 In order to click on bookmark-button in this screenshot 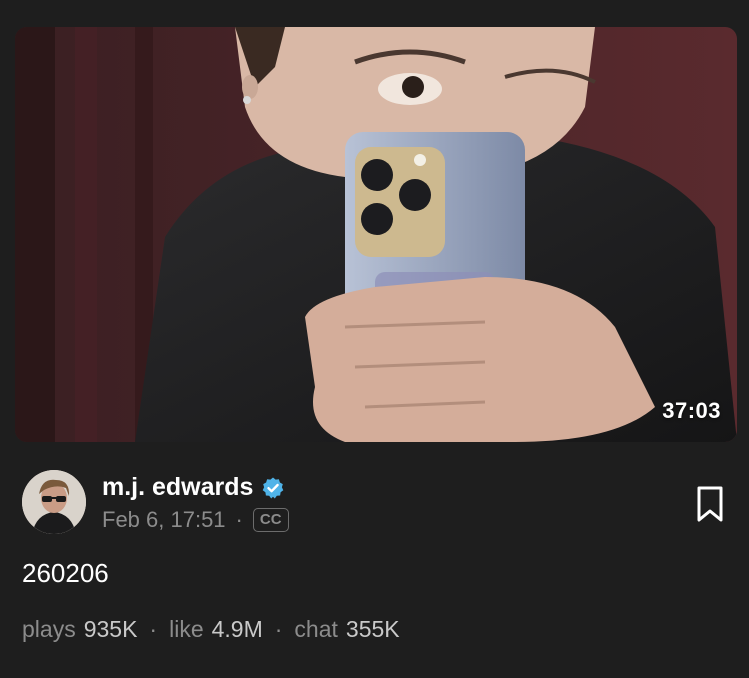, I will do `click(710, 504)`.